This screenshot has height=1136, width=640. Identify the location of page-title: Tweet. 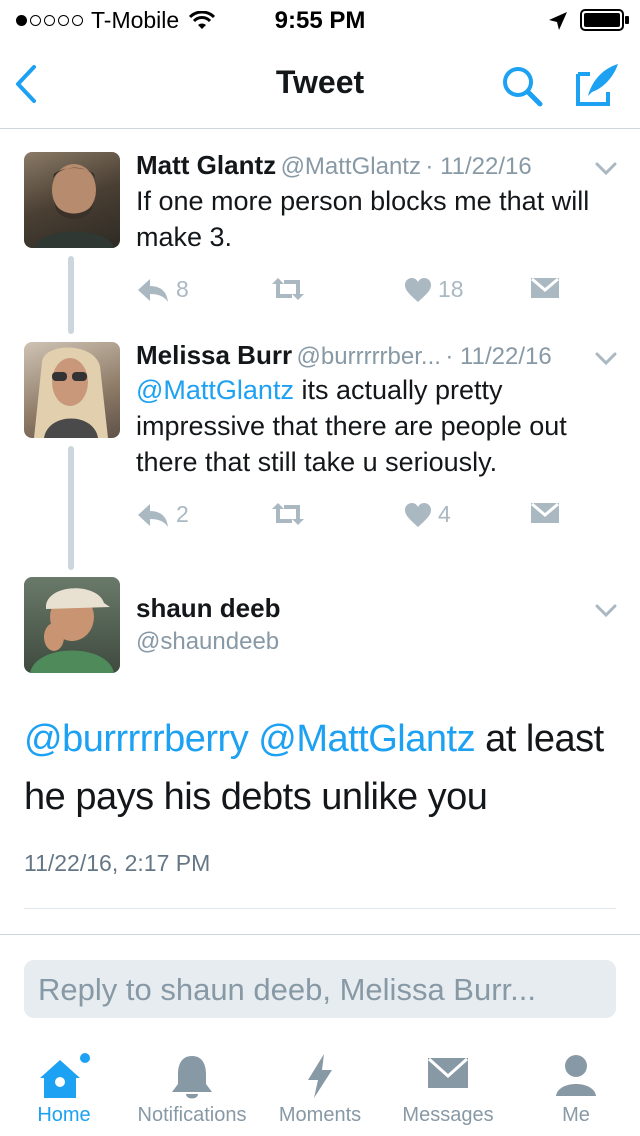
(320, 82).